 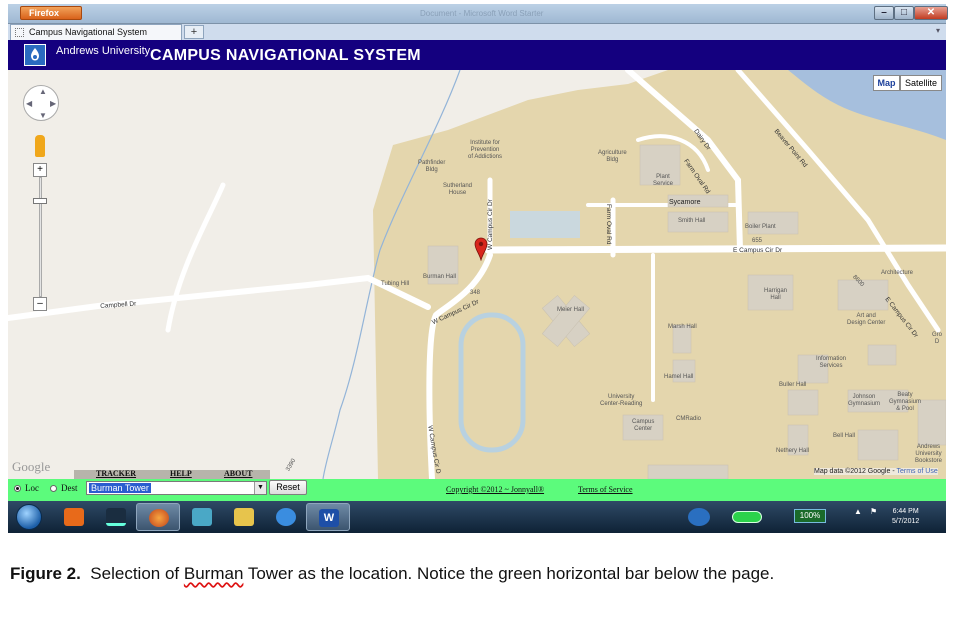 What do you see at coordinates (495, 489) in the screenshot?
I see `copyright-link: Copyright ©2012 ~ Jonnyall®` at bounding box center [495, 489].